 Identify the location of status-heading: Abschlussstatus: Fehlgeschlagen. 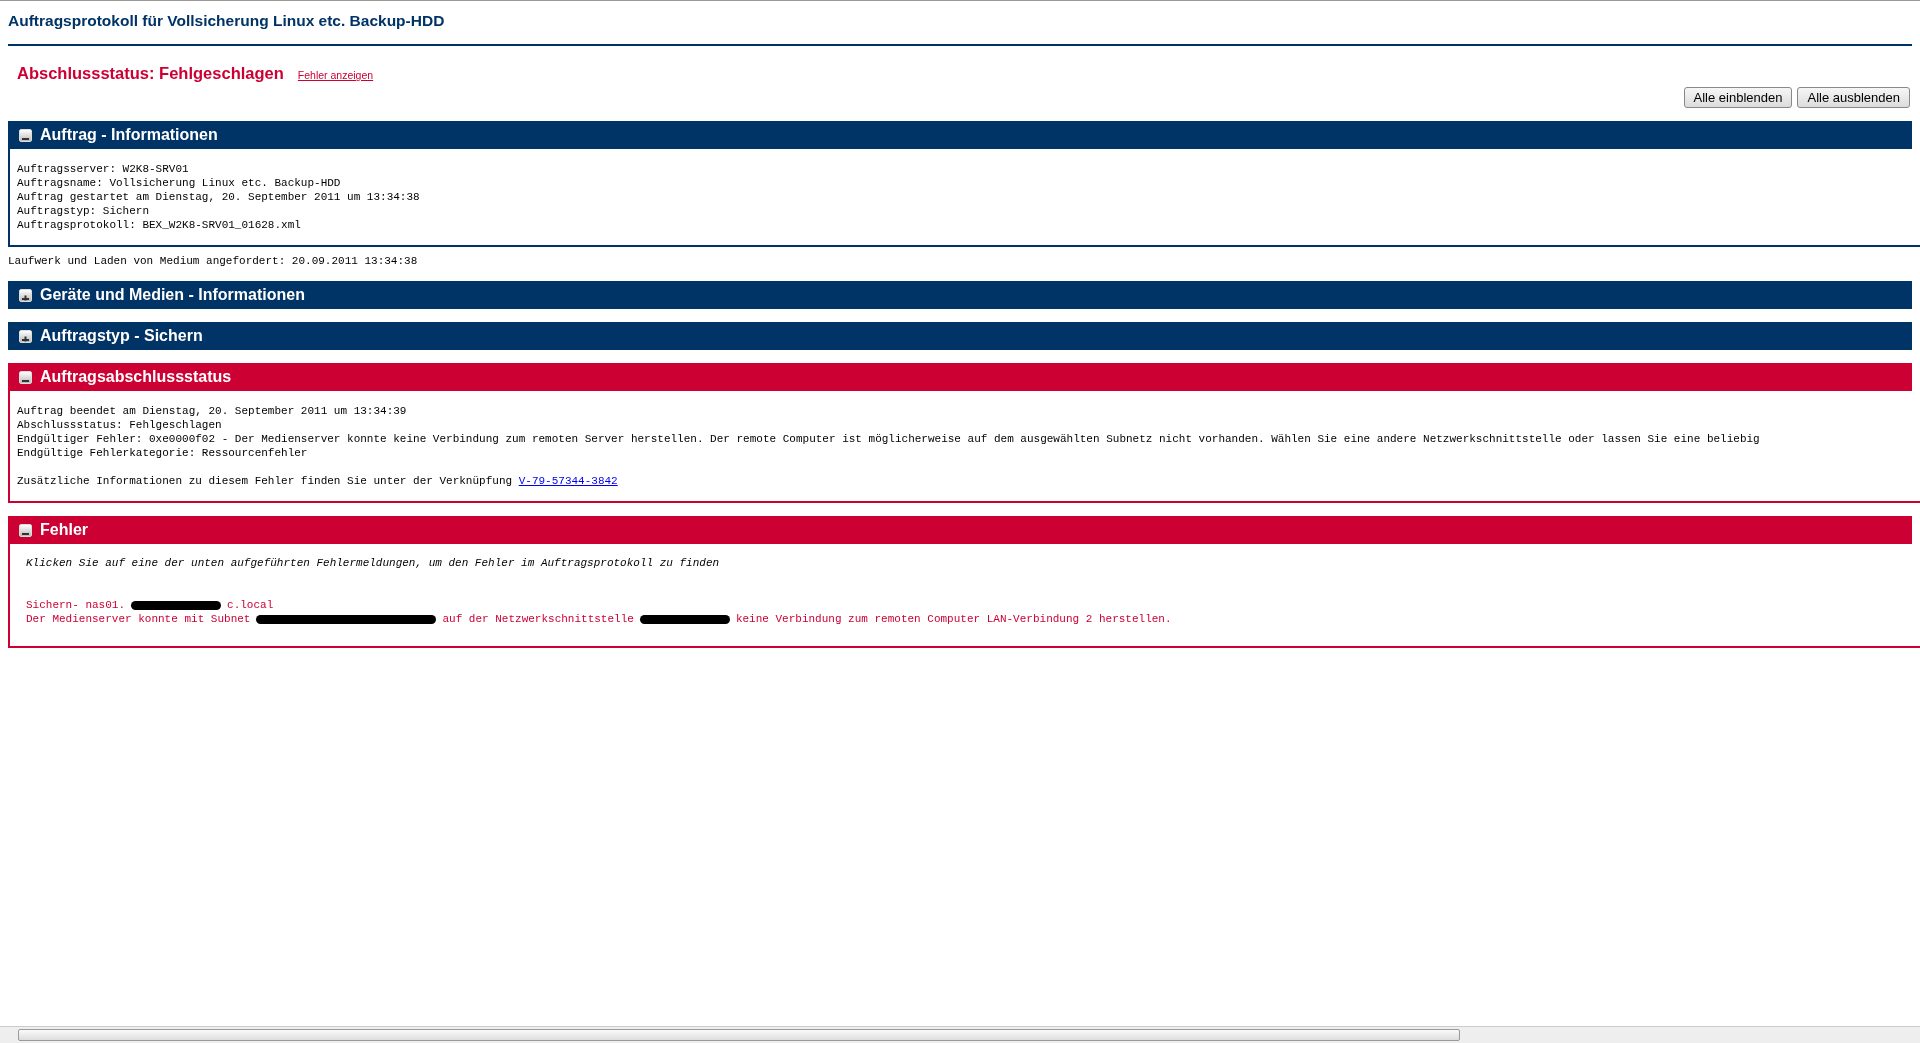
(150, 73).